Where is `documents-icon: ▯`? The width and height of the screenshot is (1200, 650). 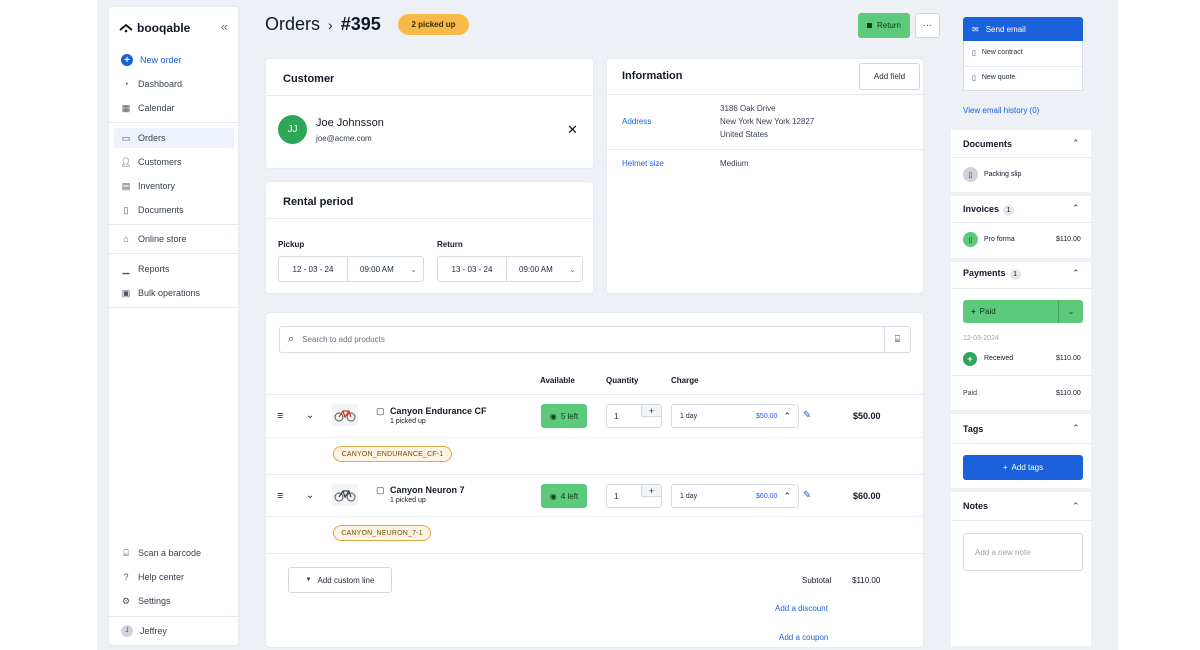
documents-icon: ▯ is located at coordinates (126, 209).